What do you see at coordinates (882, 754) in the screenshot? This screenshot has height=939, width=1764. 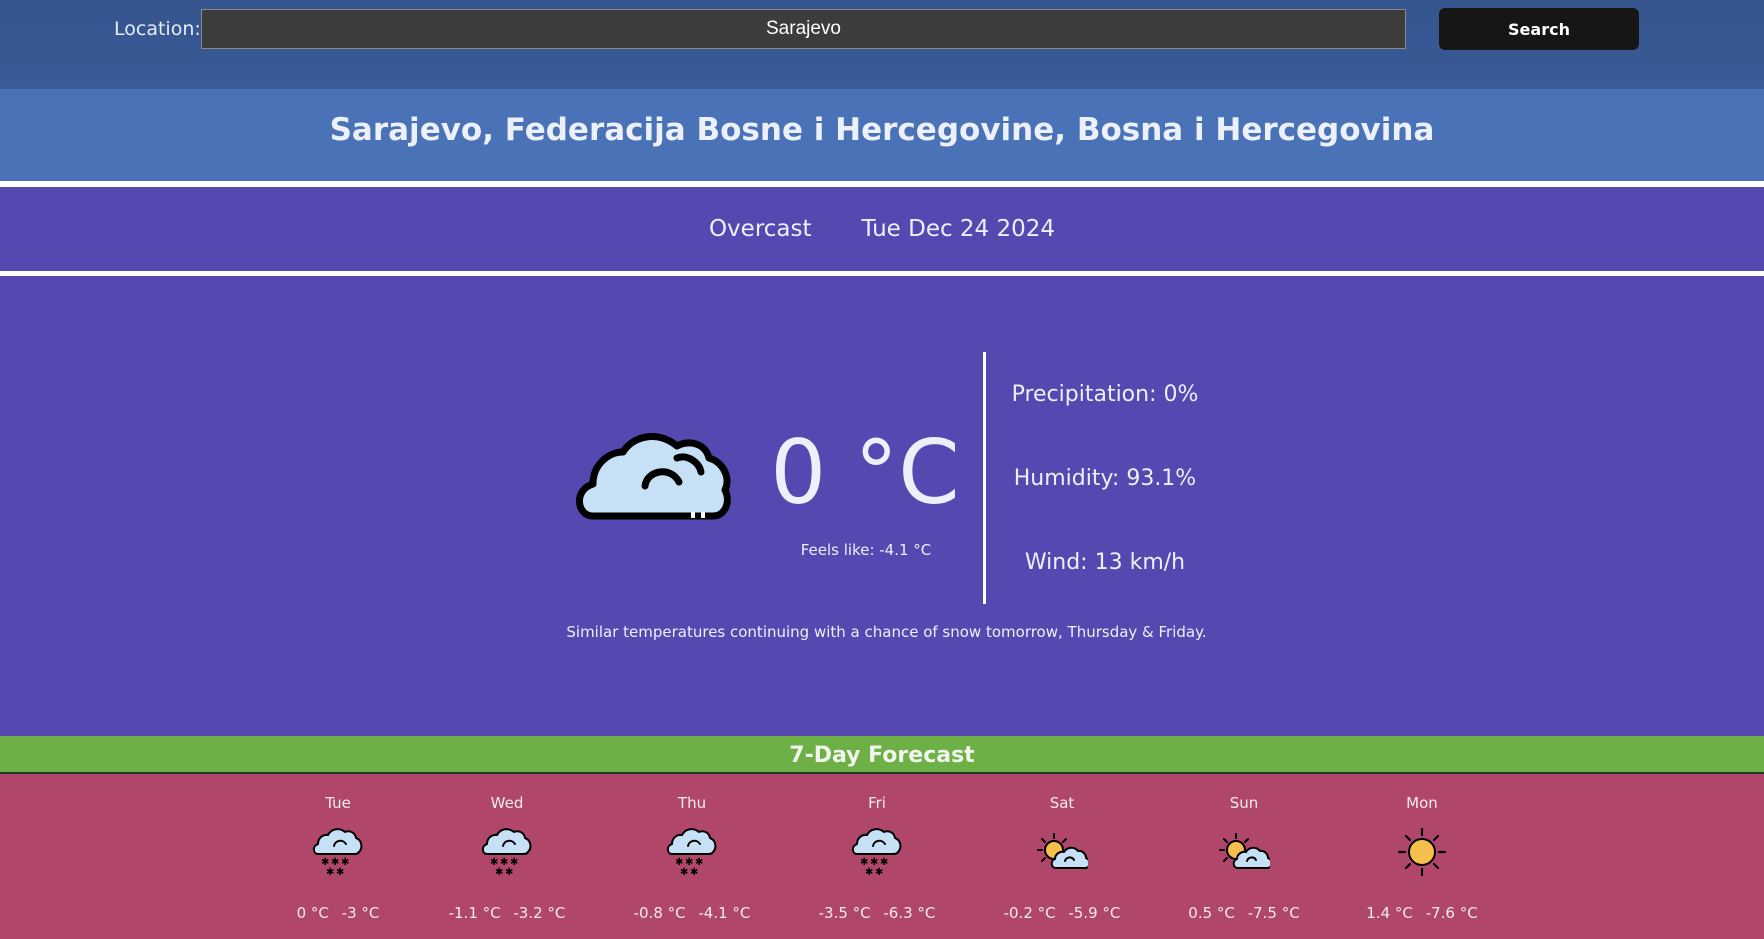 I see `forecast-title: 7-Day Forecast` at bounding box center [882, 754].